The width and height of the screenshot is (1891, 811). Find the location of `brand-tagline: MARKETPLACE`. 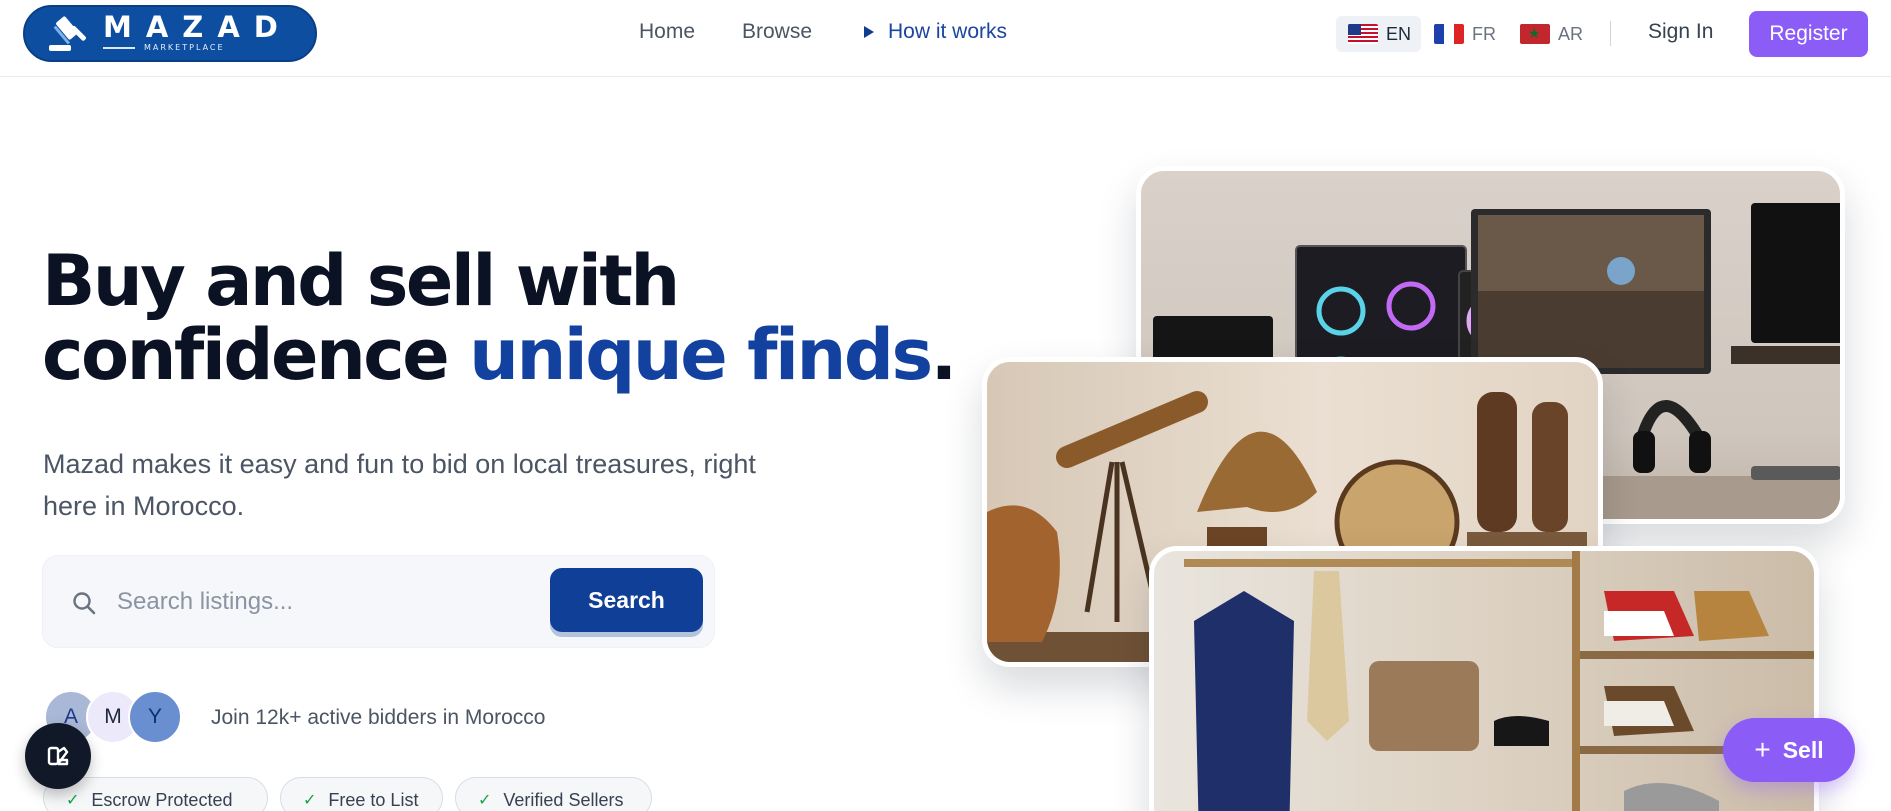

brand-tagline: MARKETPLACE is located at coordinates (184, 47).